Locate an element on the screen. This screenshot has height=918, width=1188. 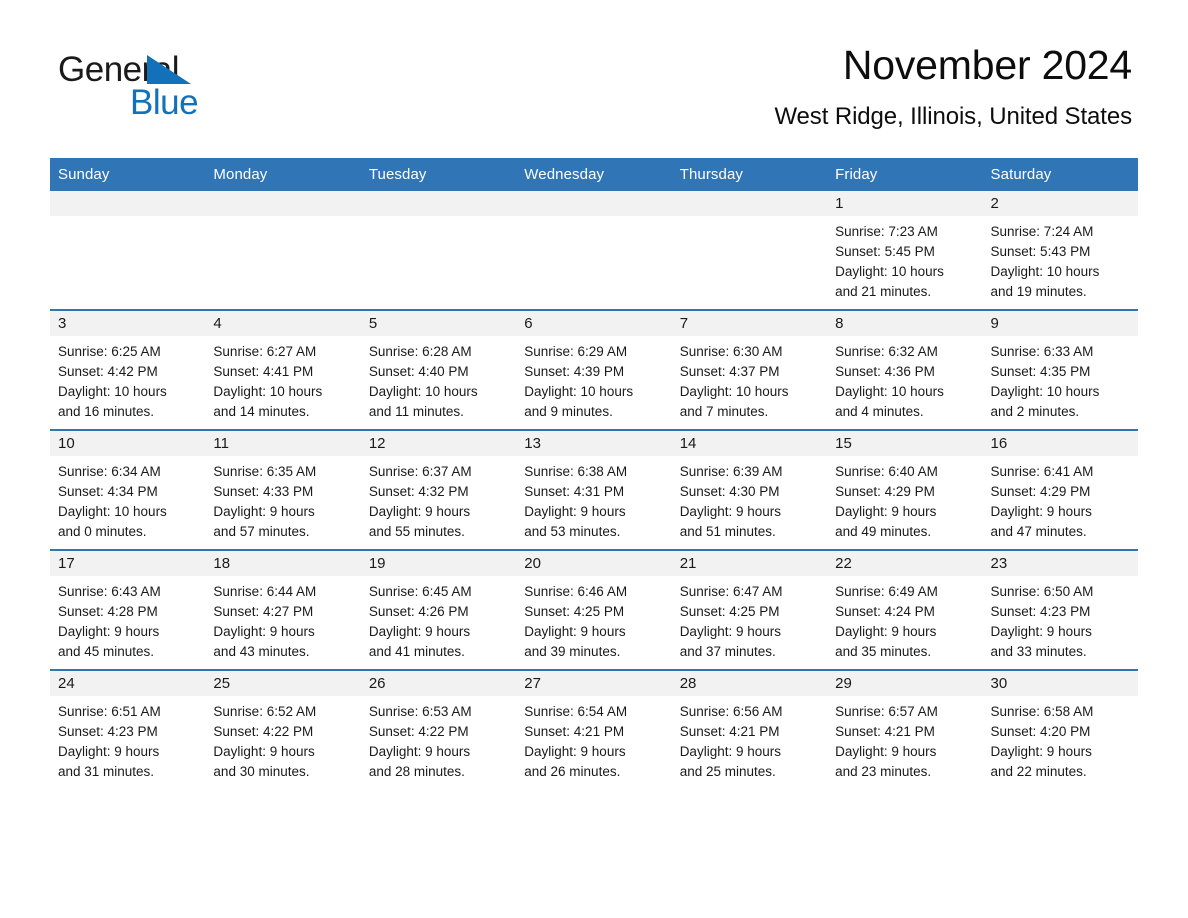
day-number: 1 is located at coordinates (905, 203).